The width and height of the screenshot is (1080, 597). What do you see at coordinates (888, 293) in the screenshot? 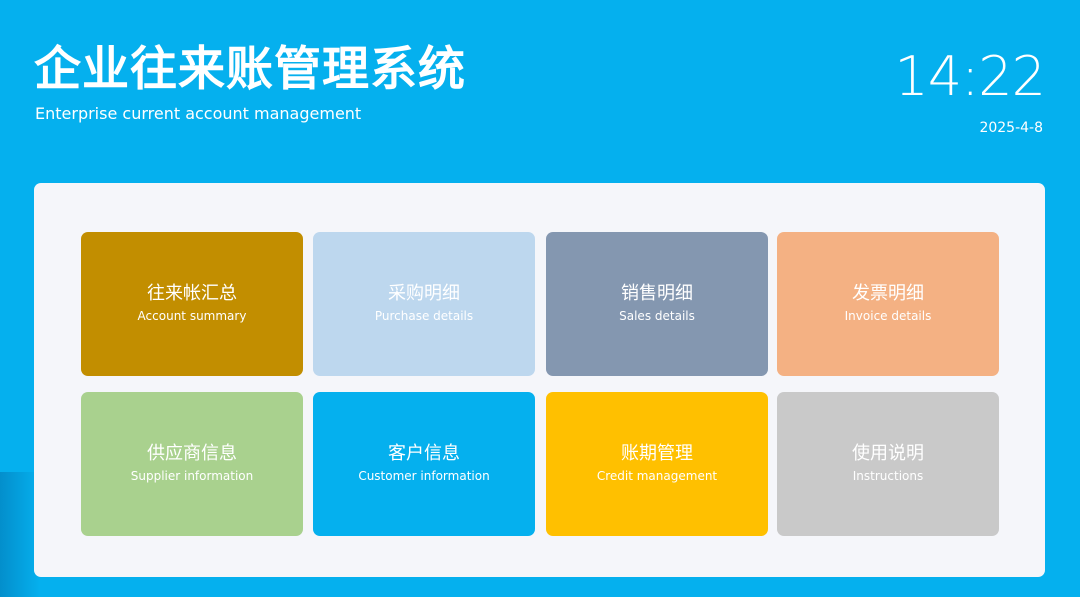
I see `tile-label-cn: 发票明细` at bounding box center [888, 293].